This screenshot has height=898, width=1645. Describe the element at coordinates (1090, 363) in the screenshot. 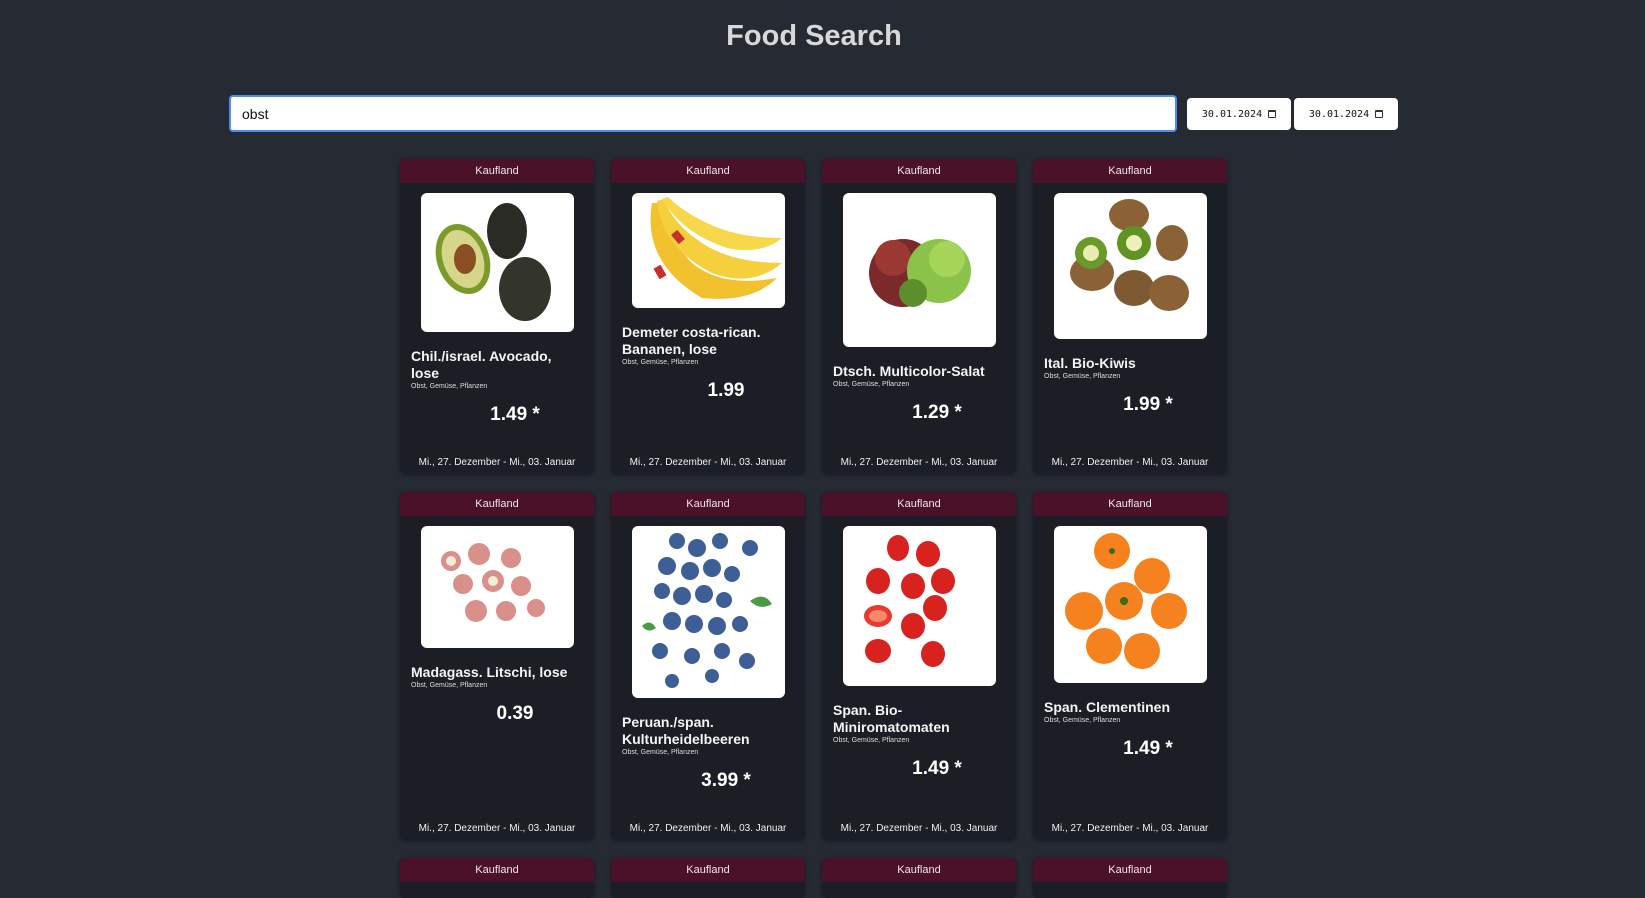

I see `product-name: Ital. Bio-Kiwis` at that location.